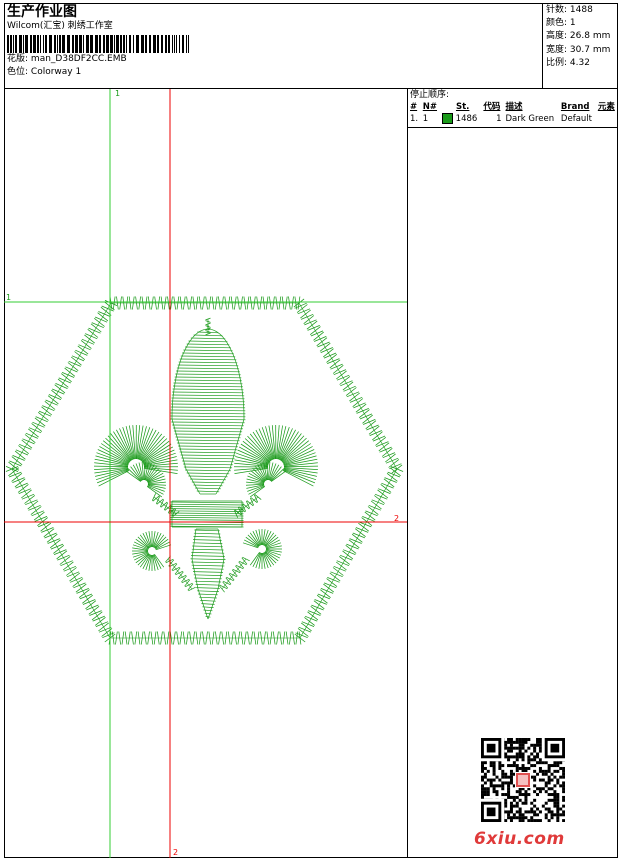 The width and height of the screenshot is (620, 860). Describe the element at coordinates (590, 49) in the screenshot. I see `stat-value: 30.7 mm` at that location.